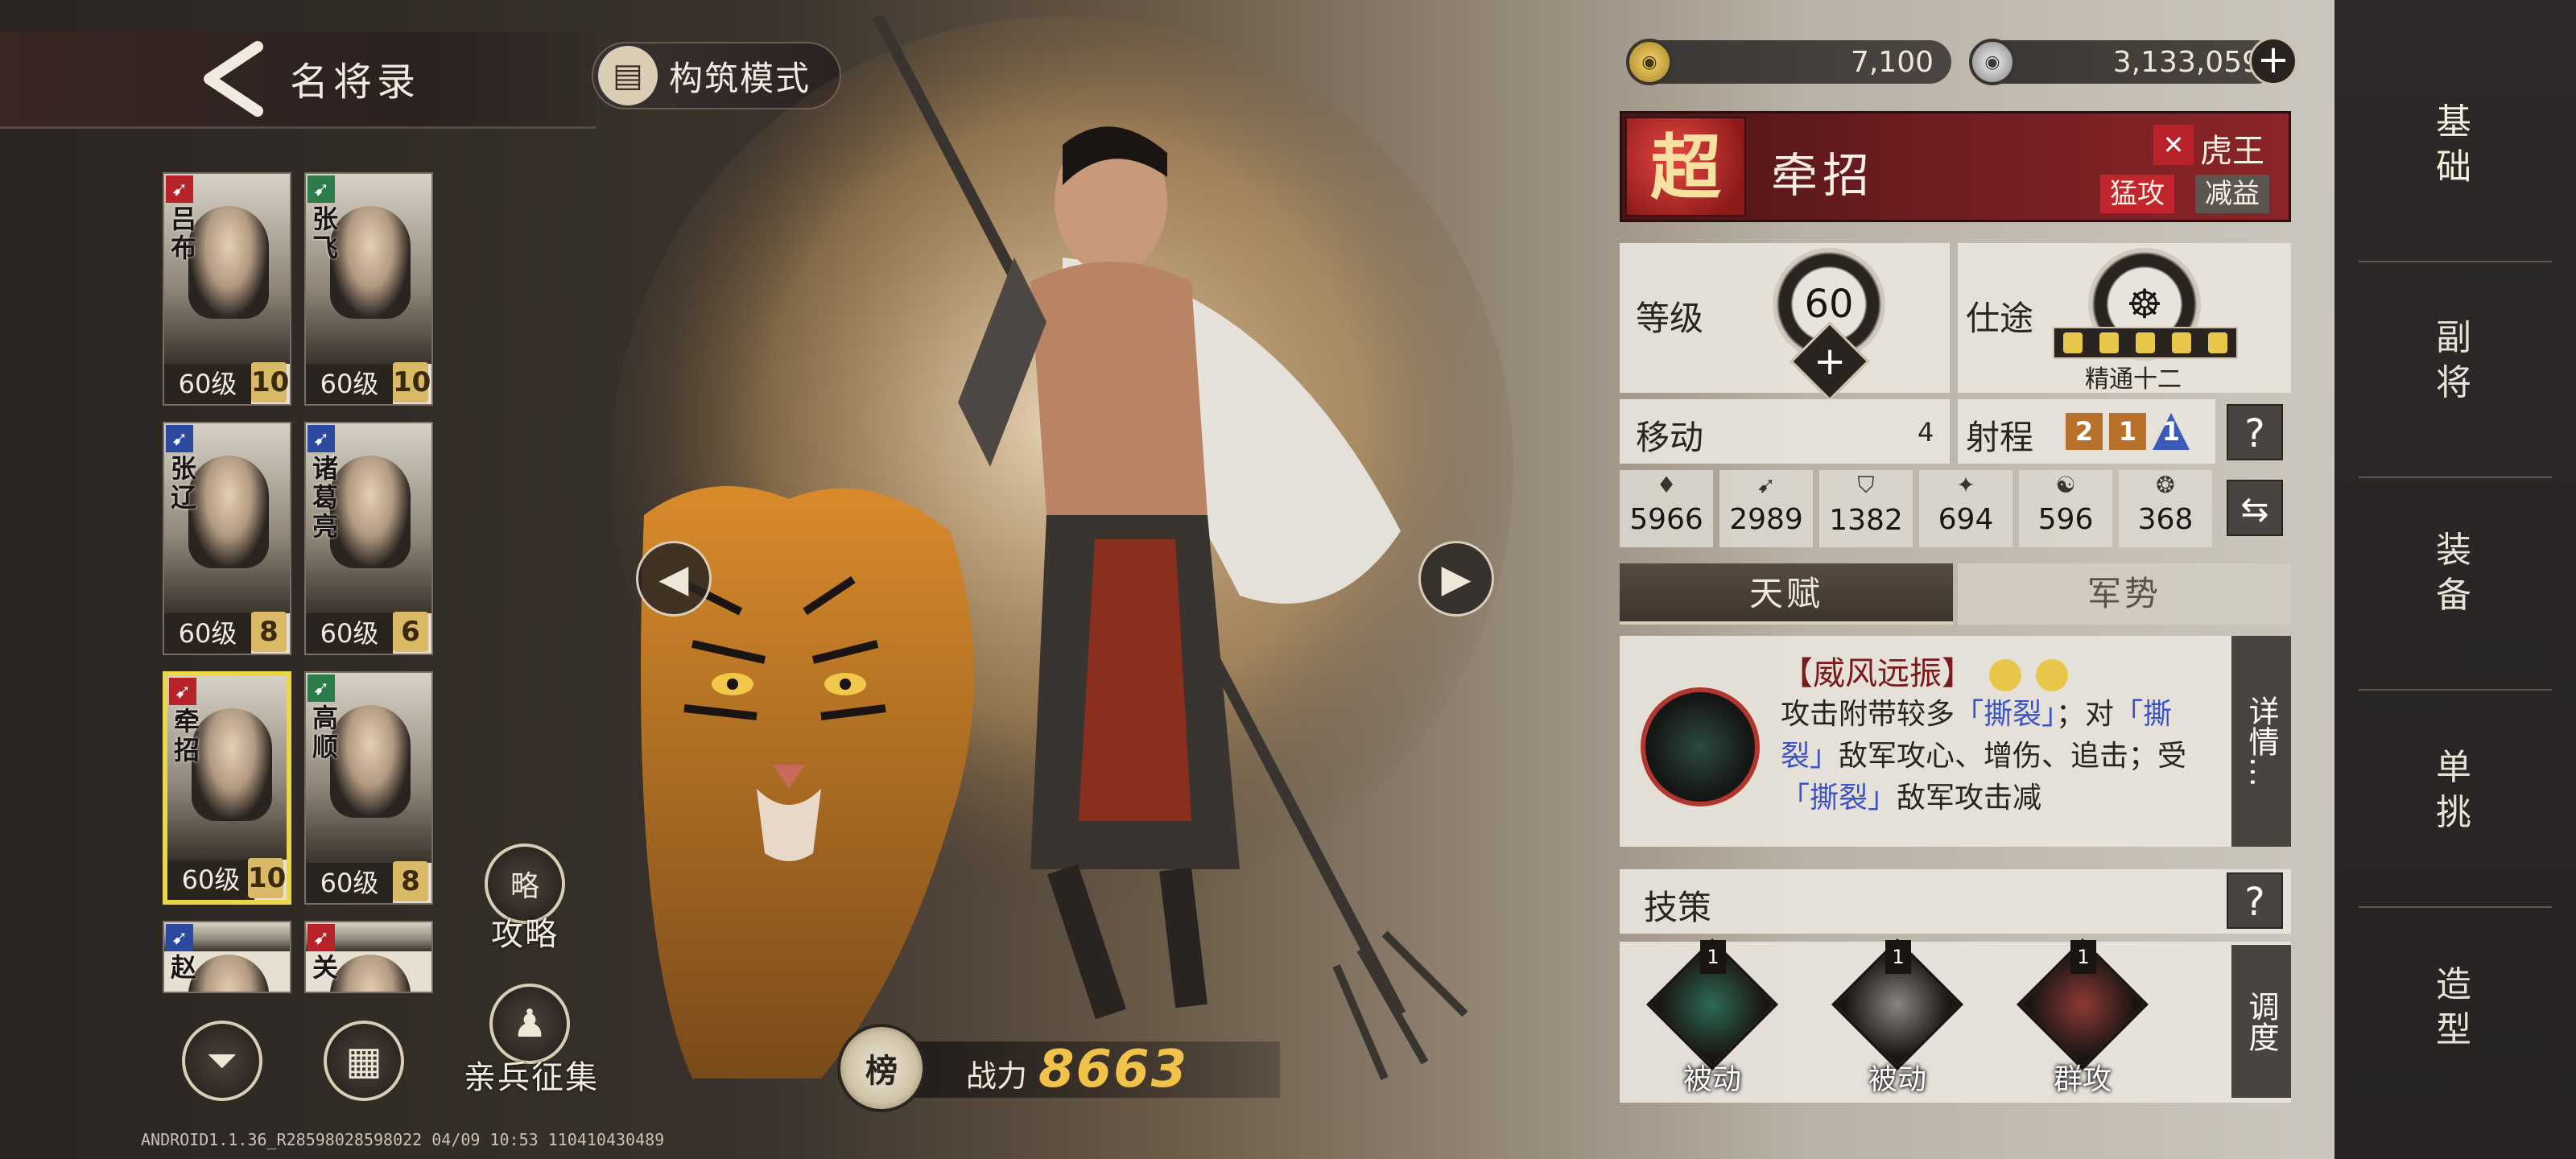 The width and height of the screenshot is (2576, 1159). I want to click on filter-icon: ⏷, so click(222, 1060).